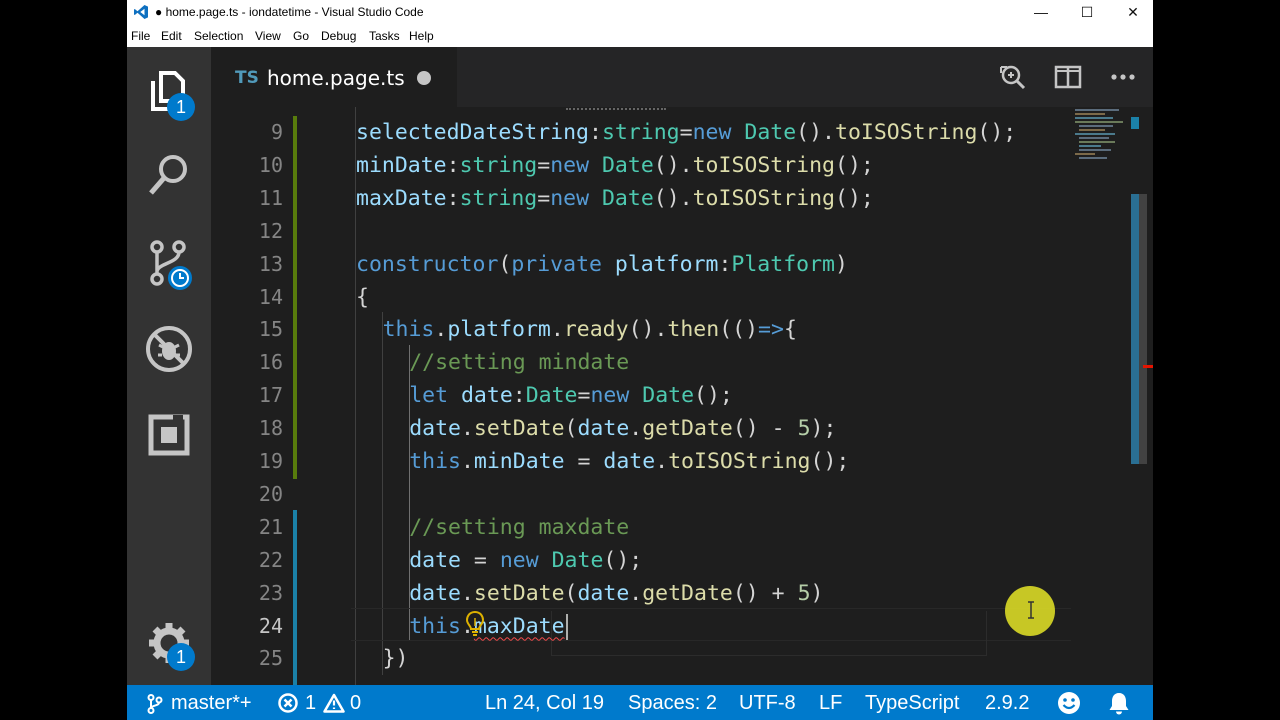  I want to click on code-token: getDate, so click(687, 429).